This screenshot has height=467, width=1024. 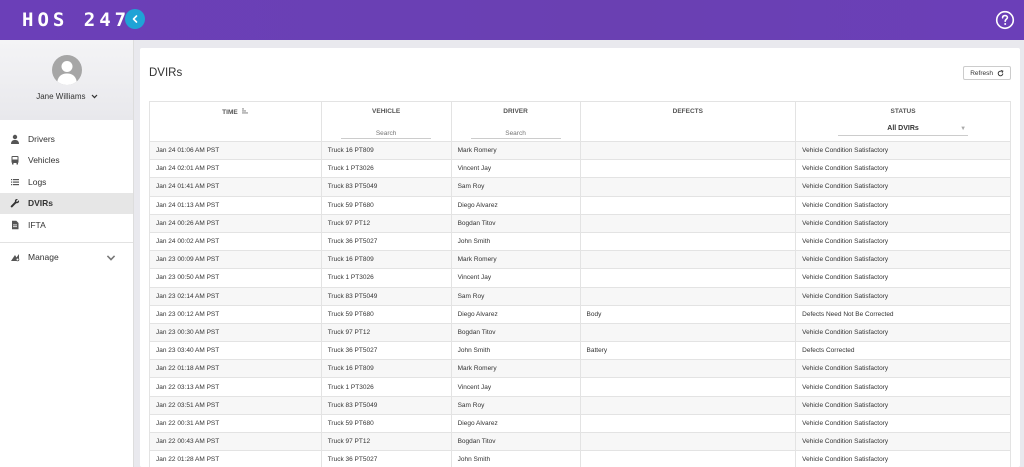 I want to click on column-header-defects: DEFECTS, so click(x=688, y=121).